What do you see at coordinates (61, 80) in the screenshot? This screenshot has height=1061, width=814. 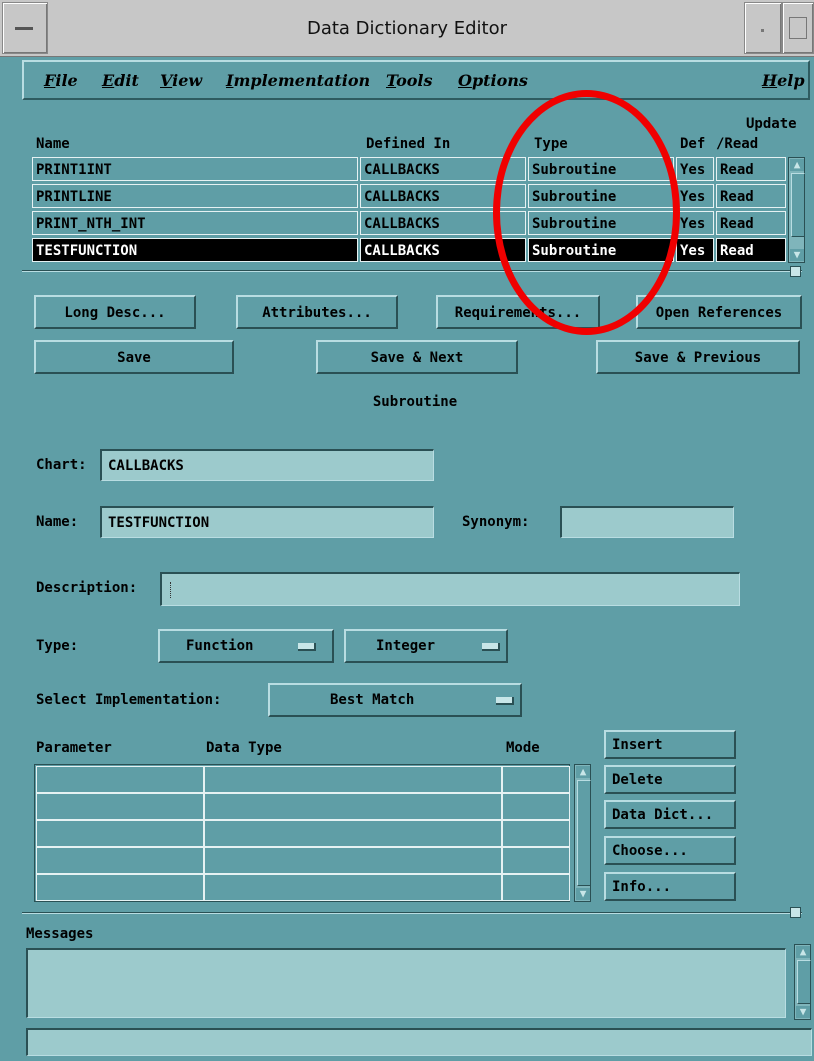 I see `menu-file: File` at bounding box center [61, 80].